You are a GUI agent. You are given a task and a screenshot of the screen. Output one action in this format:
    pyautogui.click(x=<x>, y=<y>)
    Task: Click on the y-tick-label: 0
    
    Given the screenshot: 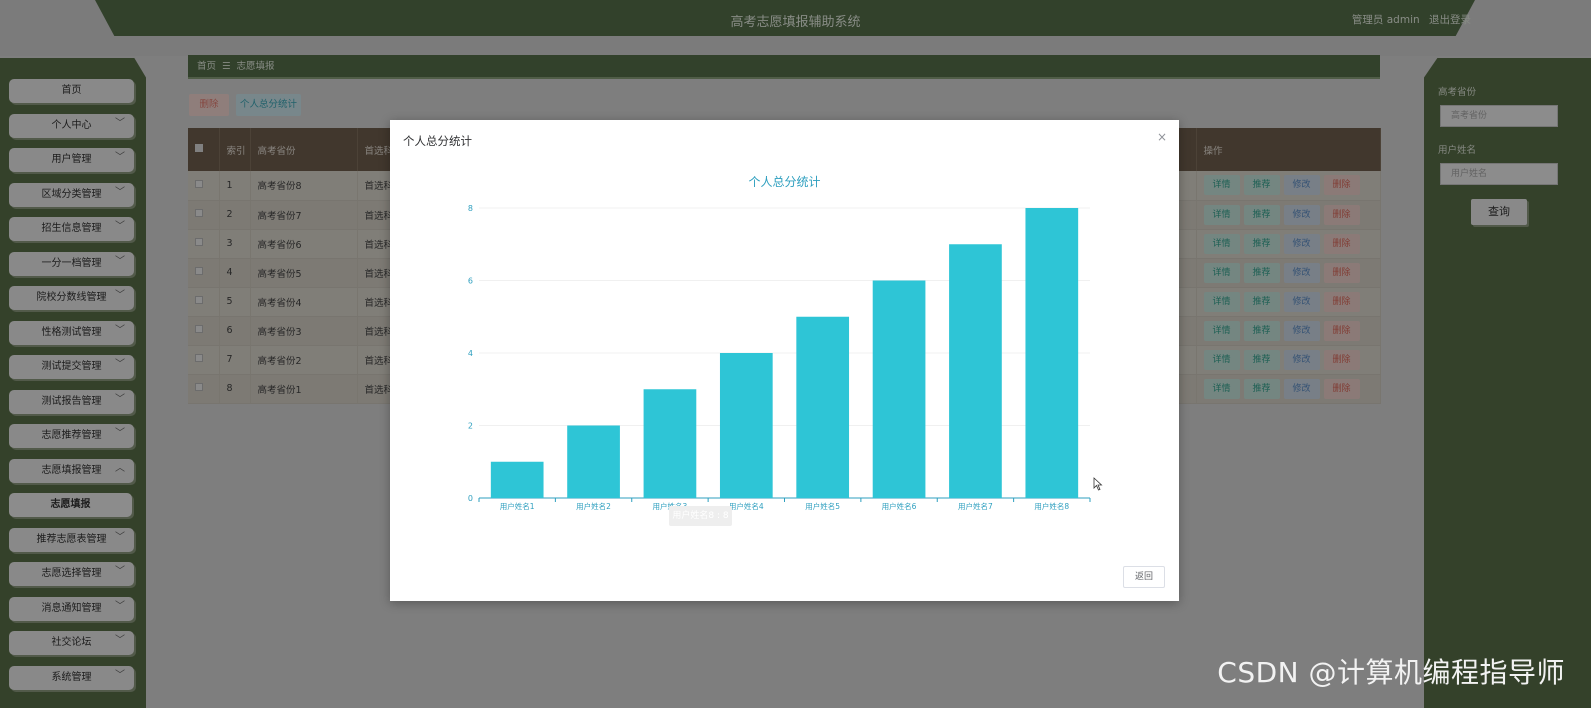 What is the action you would take?
    pyautogui.click(x=470, y=498)
    